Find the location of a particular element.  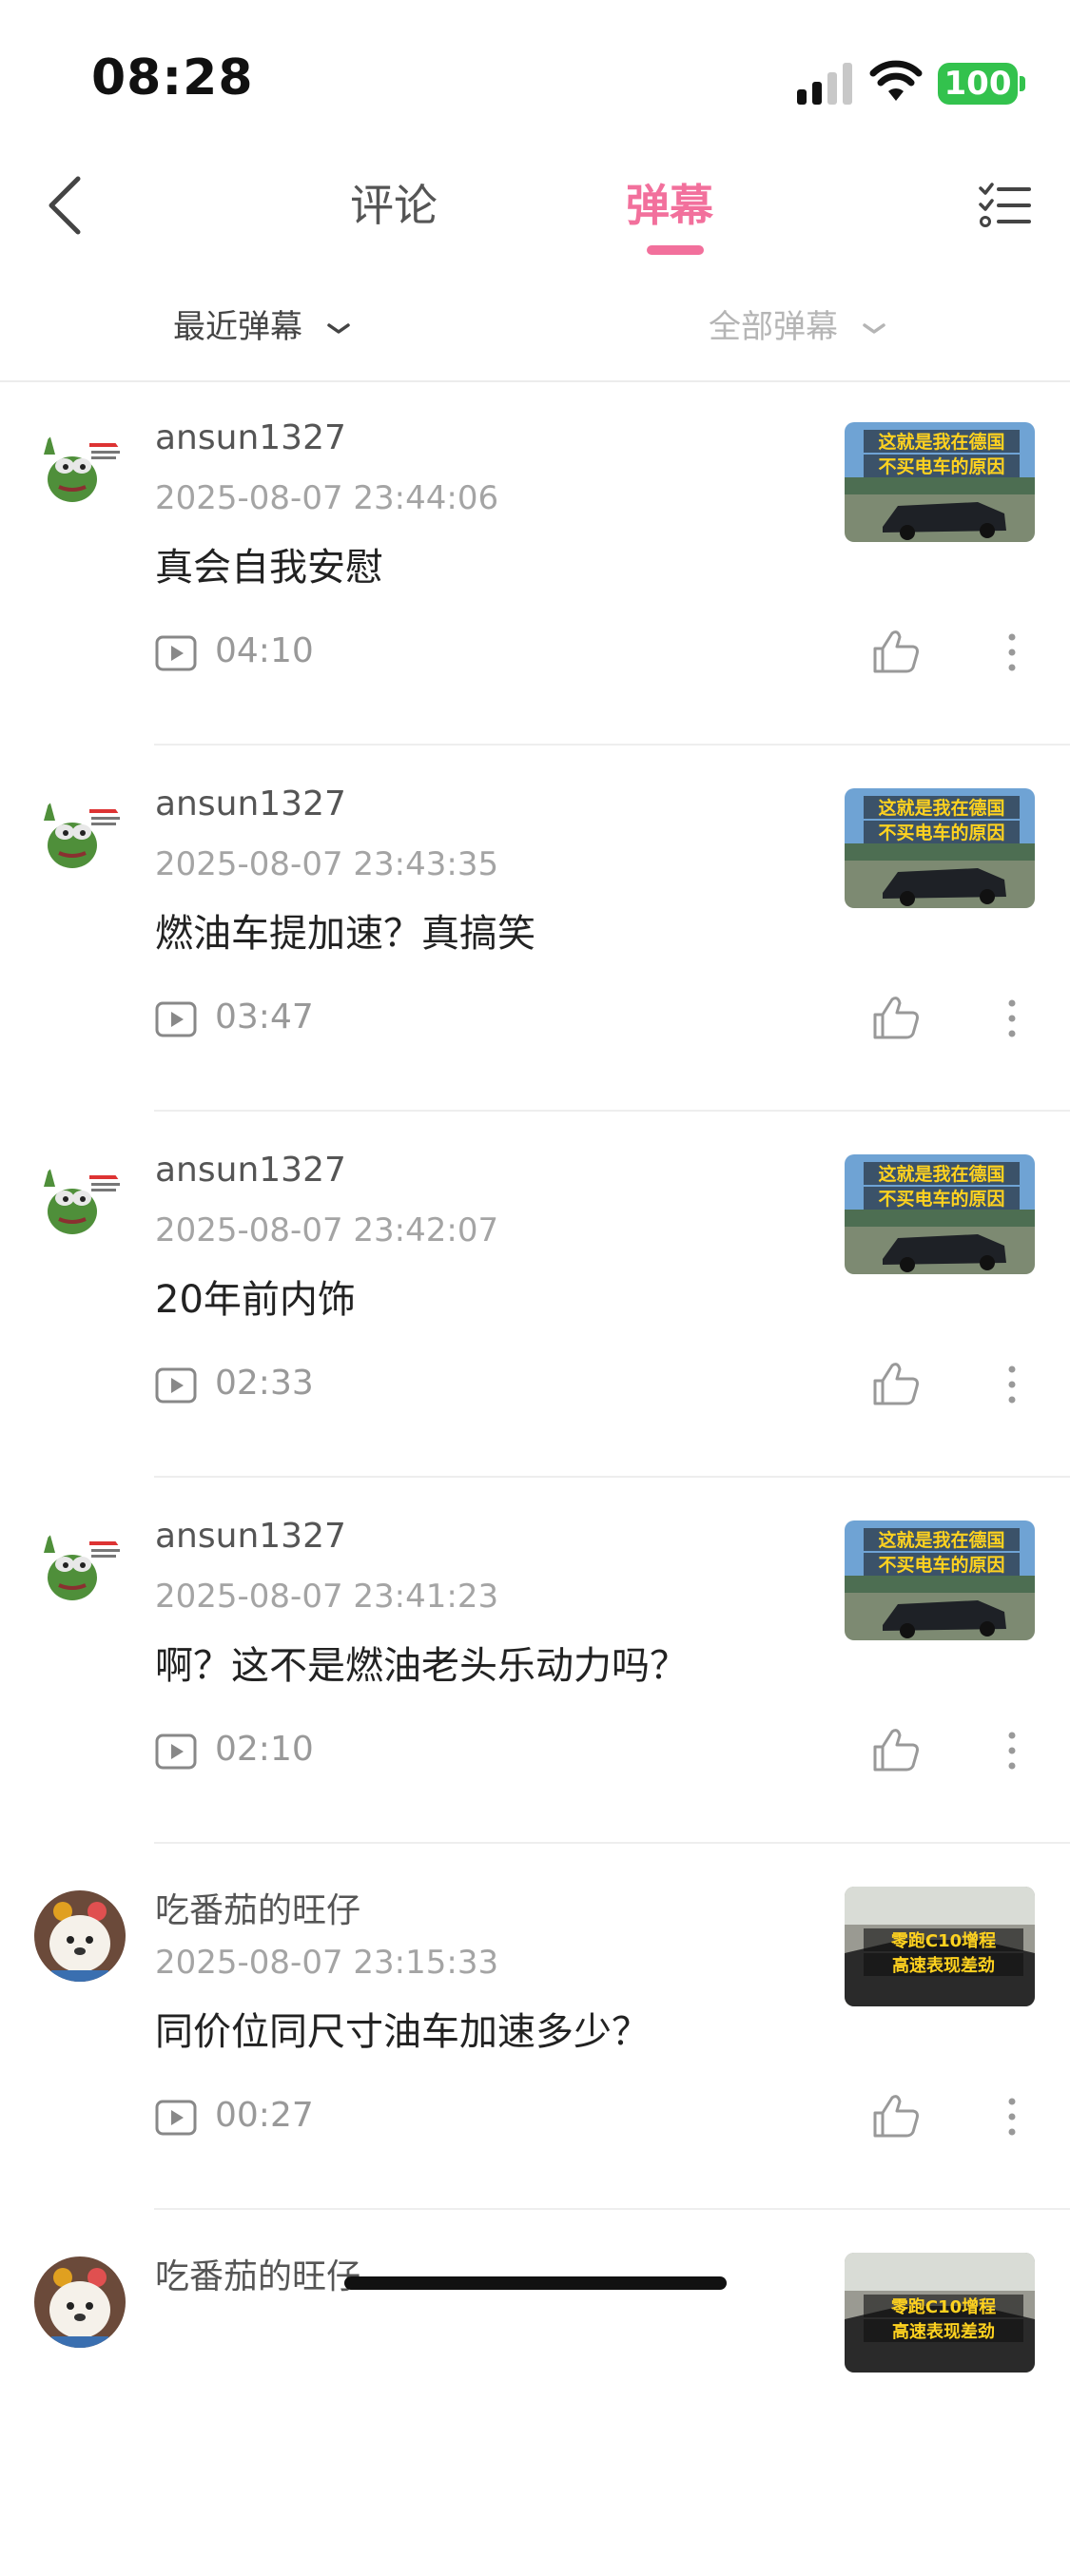

home-indicator is located at coordinates (535, 2283).